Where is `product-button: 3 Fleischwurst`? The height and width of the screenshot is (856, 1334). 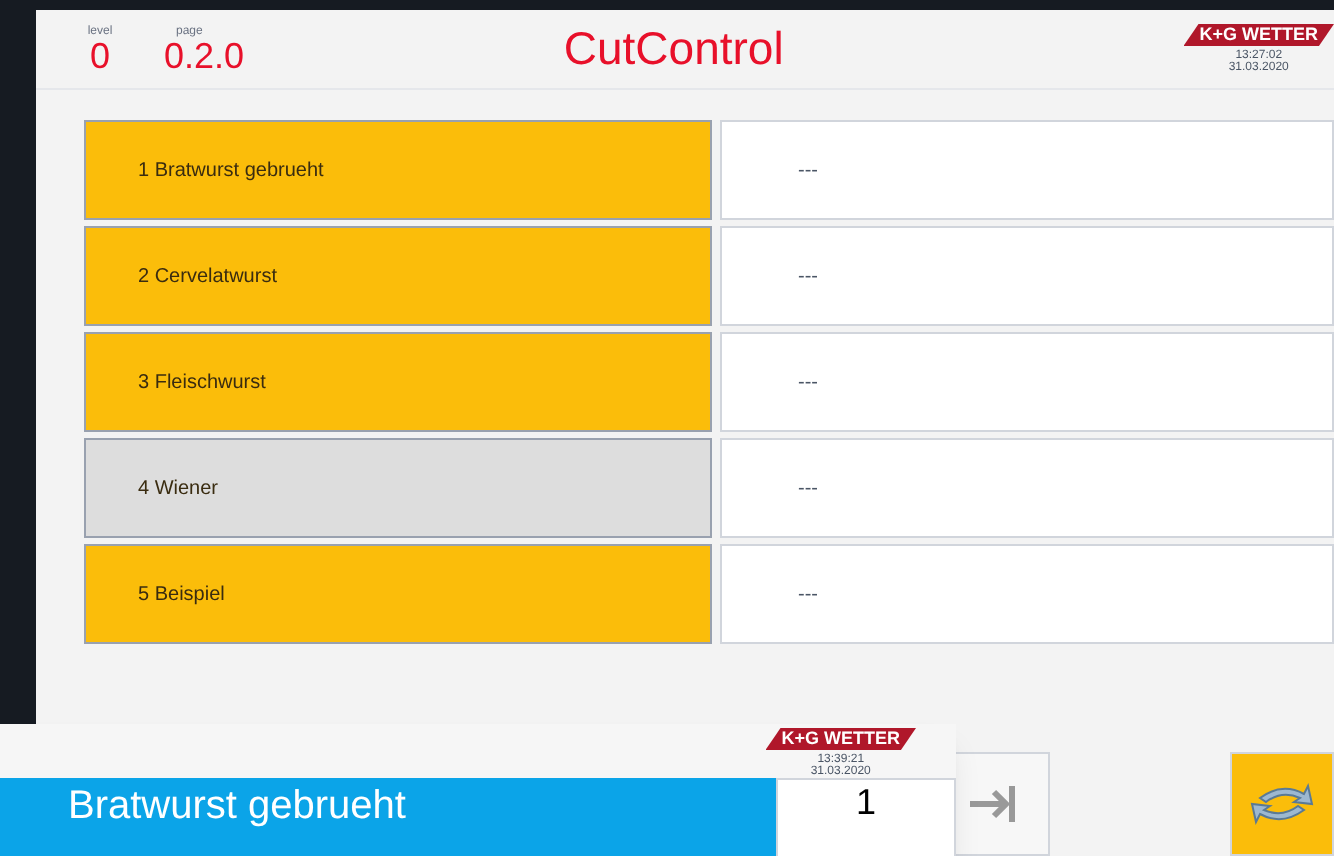 product-button: 3 Fleischwurst is located at coordinates (398, 382).